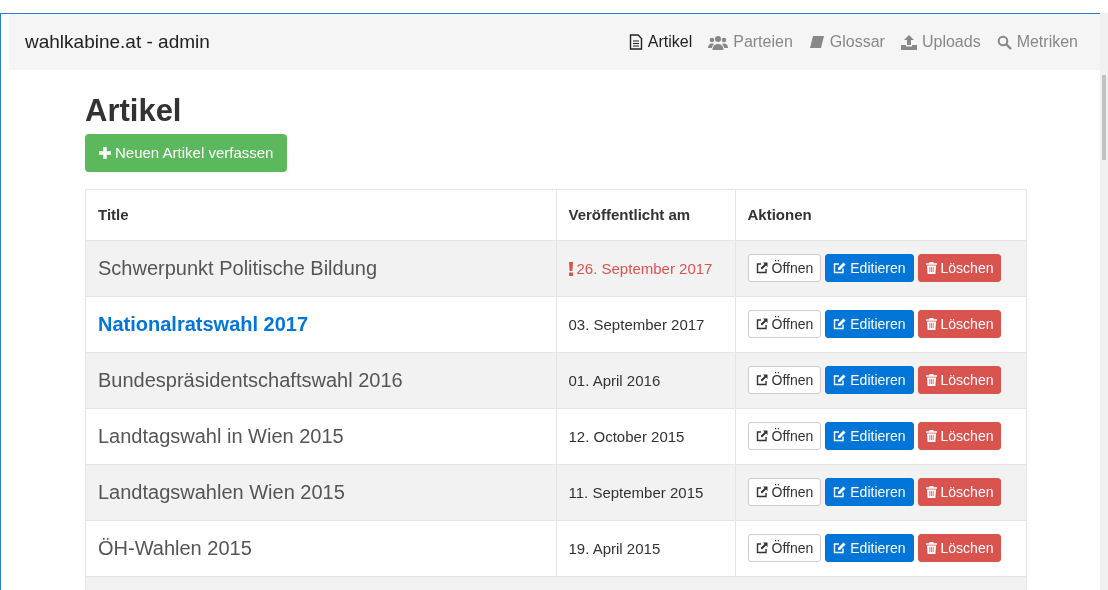 The image size is (1108, 590). What do you see at coordinates (117, 42) in the screenshot?
I see `brand-title: wahlkabine.at - admin` at bounding box center [117, 42].